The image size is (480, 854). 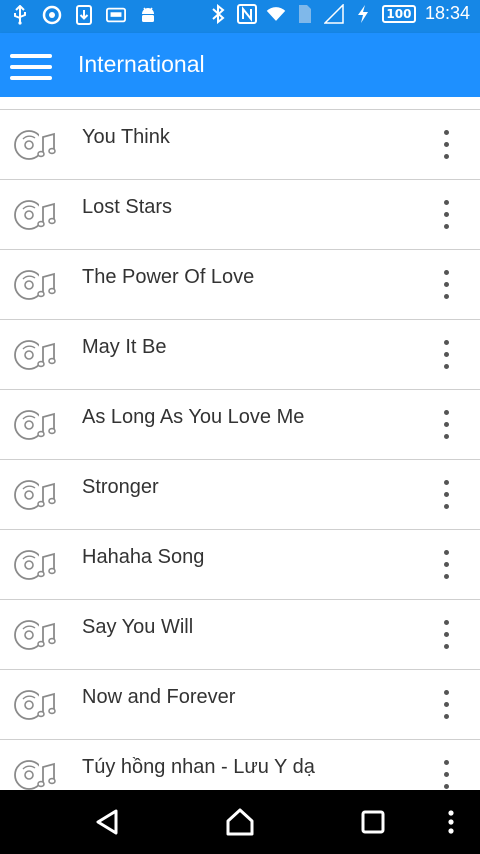 I want to click on navigation-bar, so click(x=240, y=822).